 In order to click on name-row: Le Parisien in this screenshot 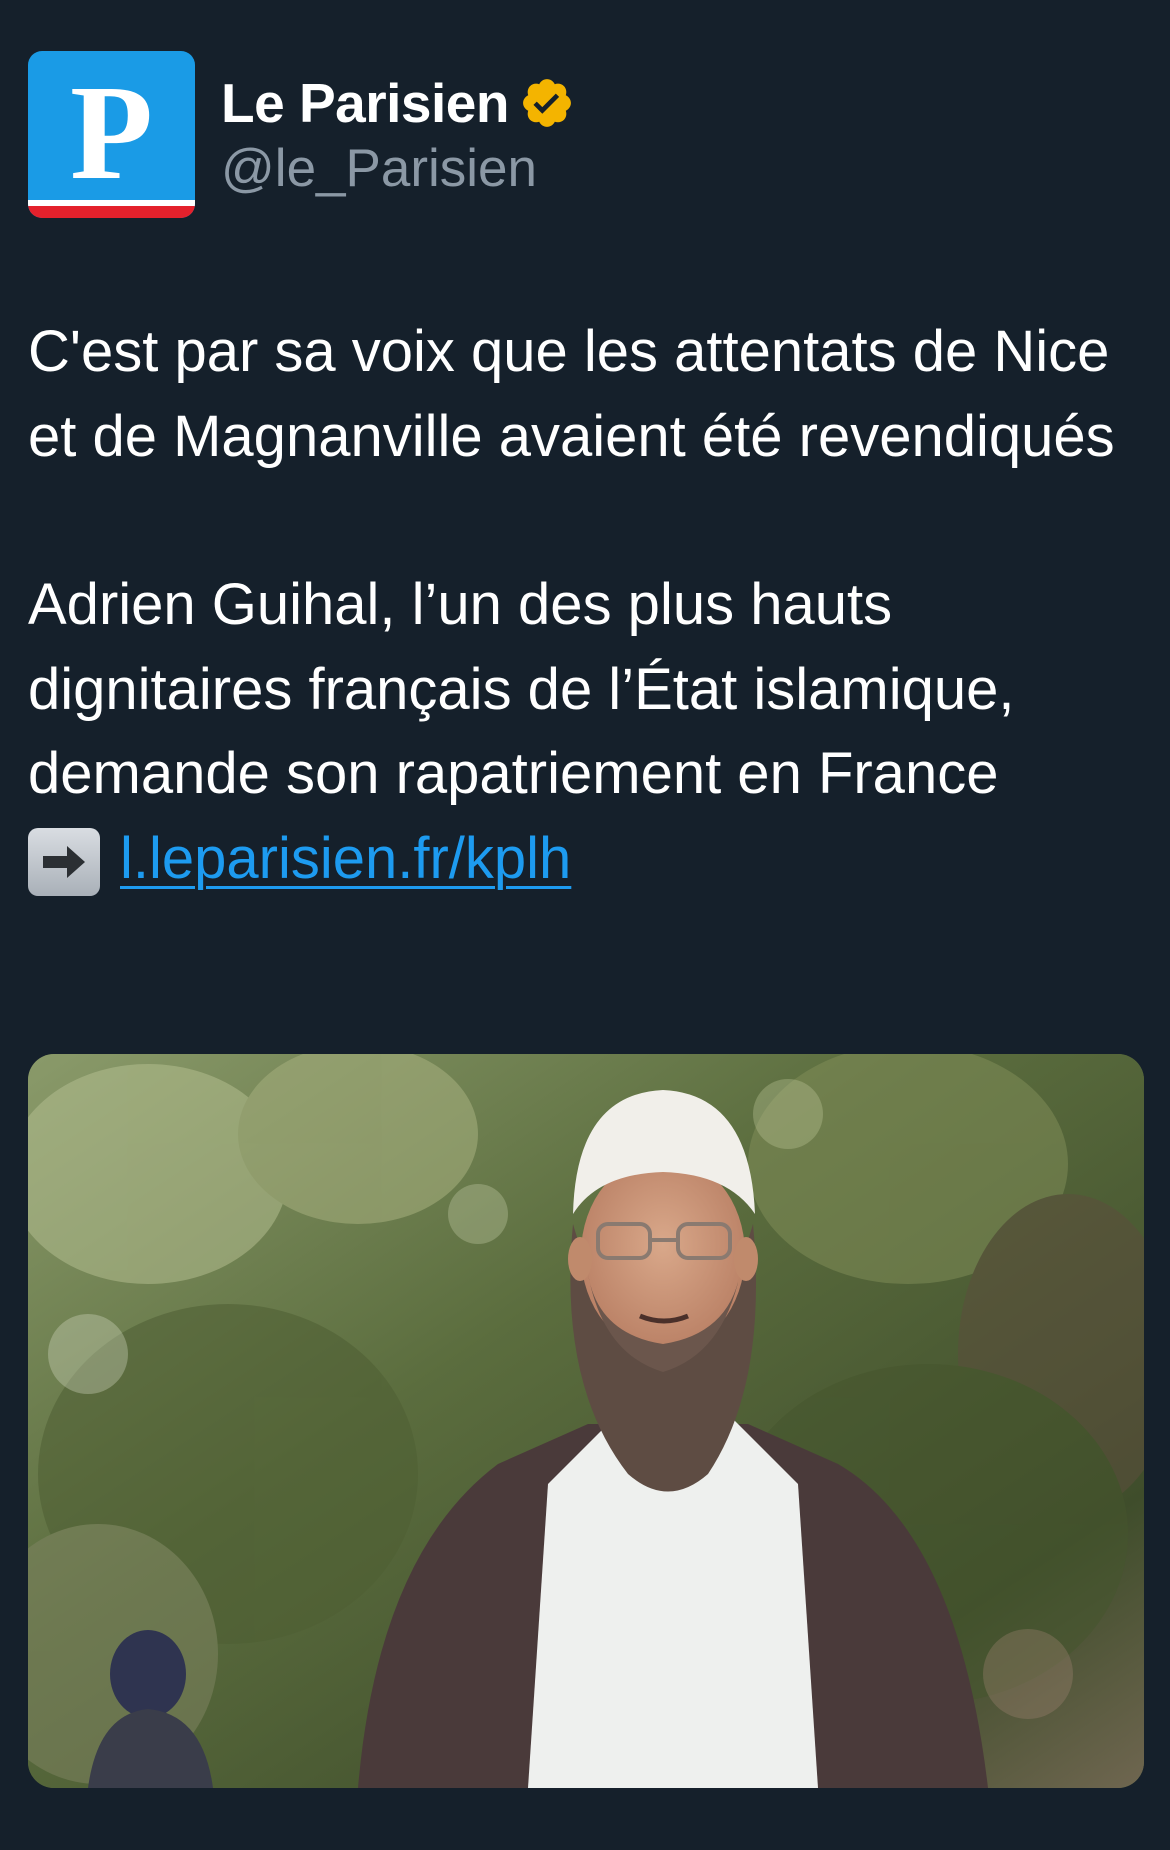, I will do `click(398, 103)`.